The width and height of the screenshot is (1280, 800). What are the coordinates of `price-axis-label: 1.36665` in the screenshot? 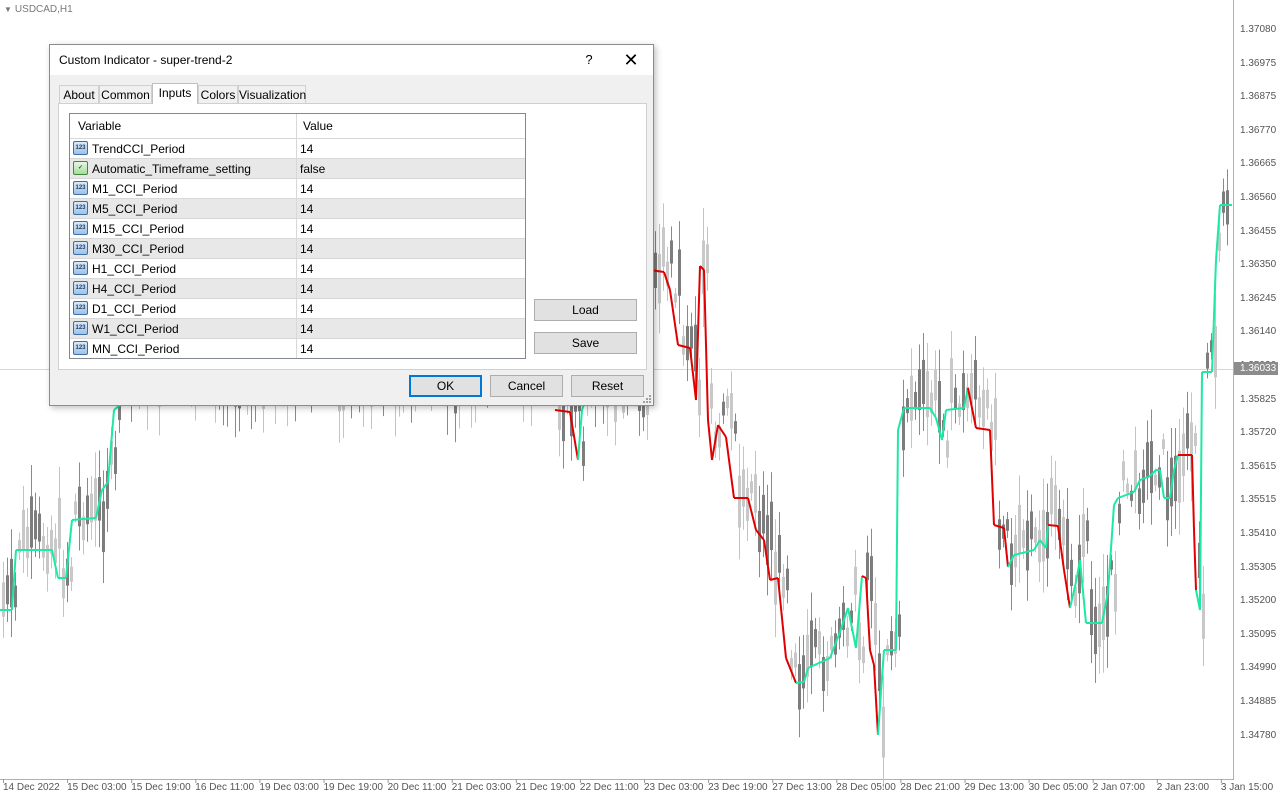 It's located at (1258, 164).